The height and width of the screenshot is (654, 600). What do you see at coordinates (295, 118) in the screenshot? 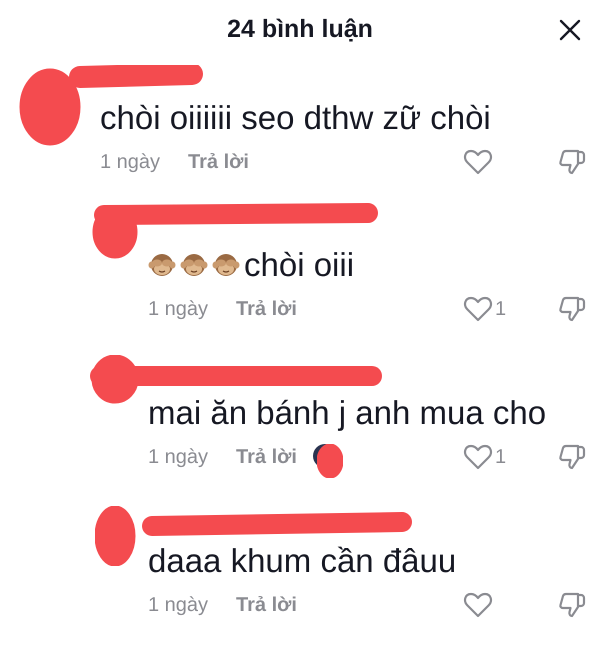
I see `comment-text: chòi oiiiiii seo dthw zữ chòi` at bounding box center [295, 118].